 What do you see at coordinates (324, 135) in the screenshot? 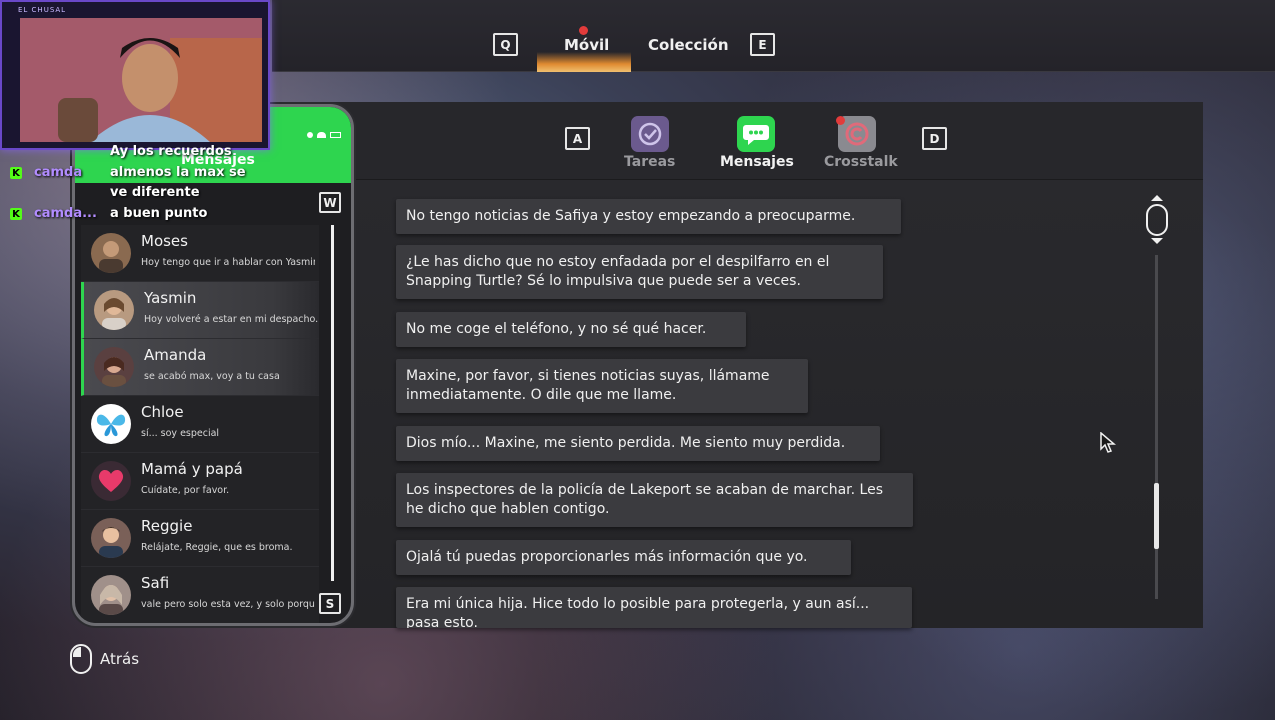
I see `status-icons` at bounding box center [324, 135].